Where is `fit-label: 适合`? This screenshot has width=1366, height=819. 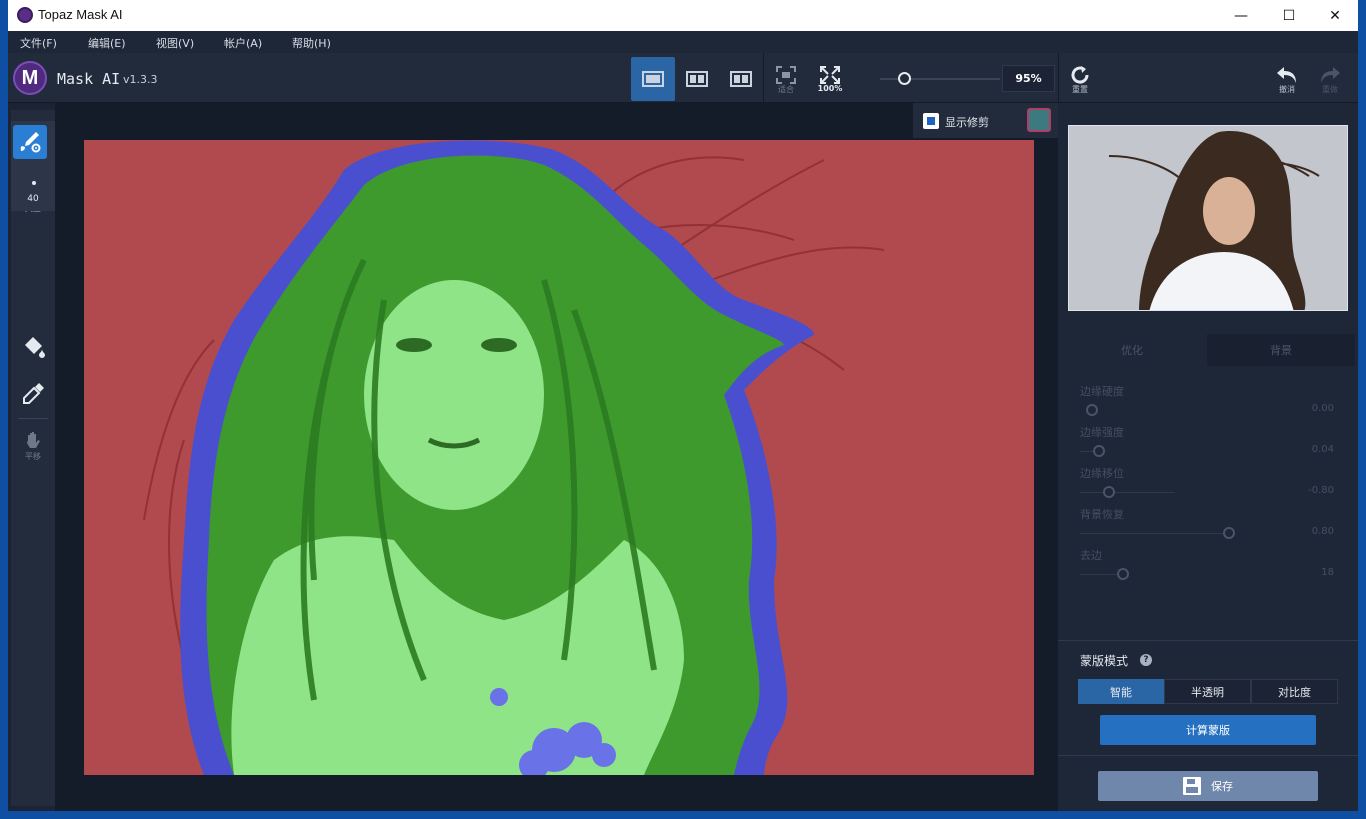
fit-label: 适合 is located at coordinates (786, 89).